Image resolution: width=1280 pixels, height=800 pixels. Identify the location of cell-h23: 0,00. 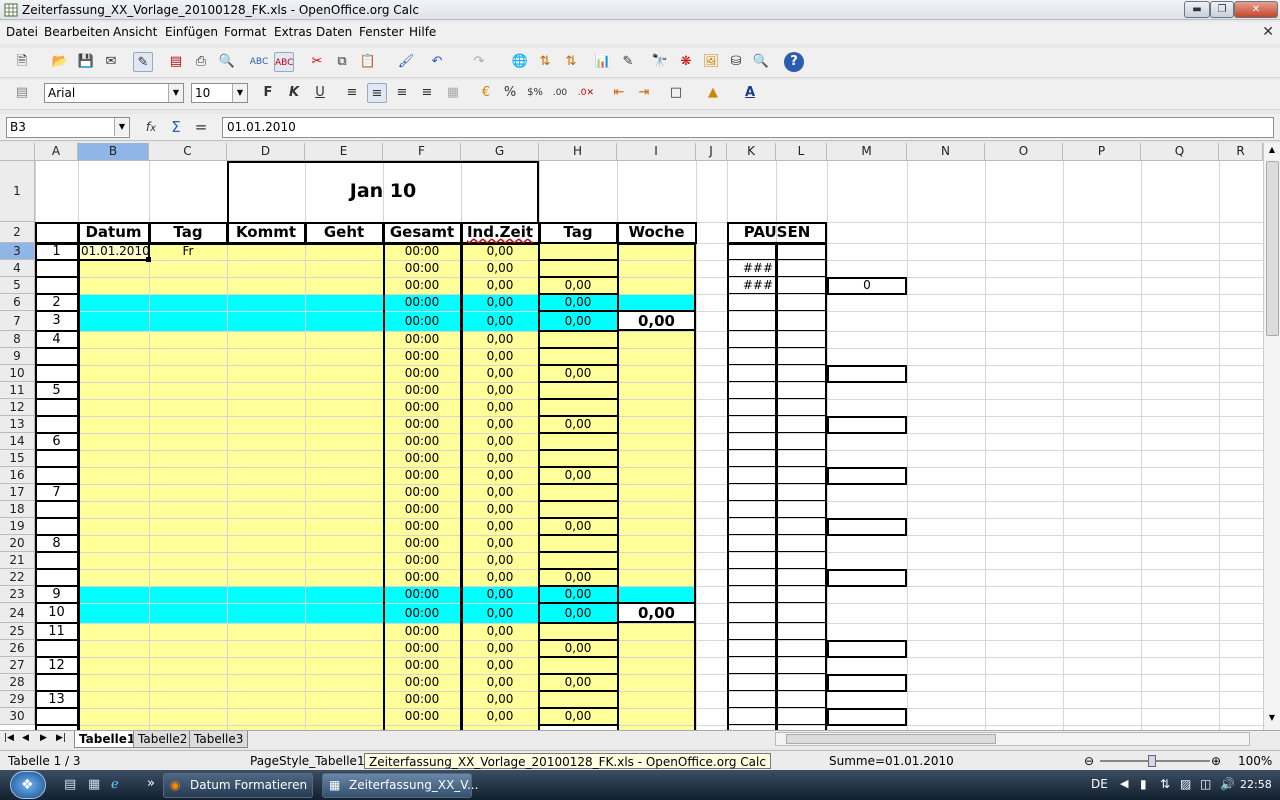
(578, 594).